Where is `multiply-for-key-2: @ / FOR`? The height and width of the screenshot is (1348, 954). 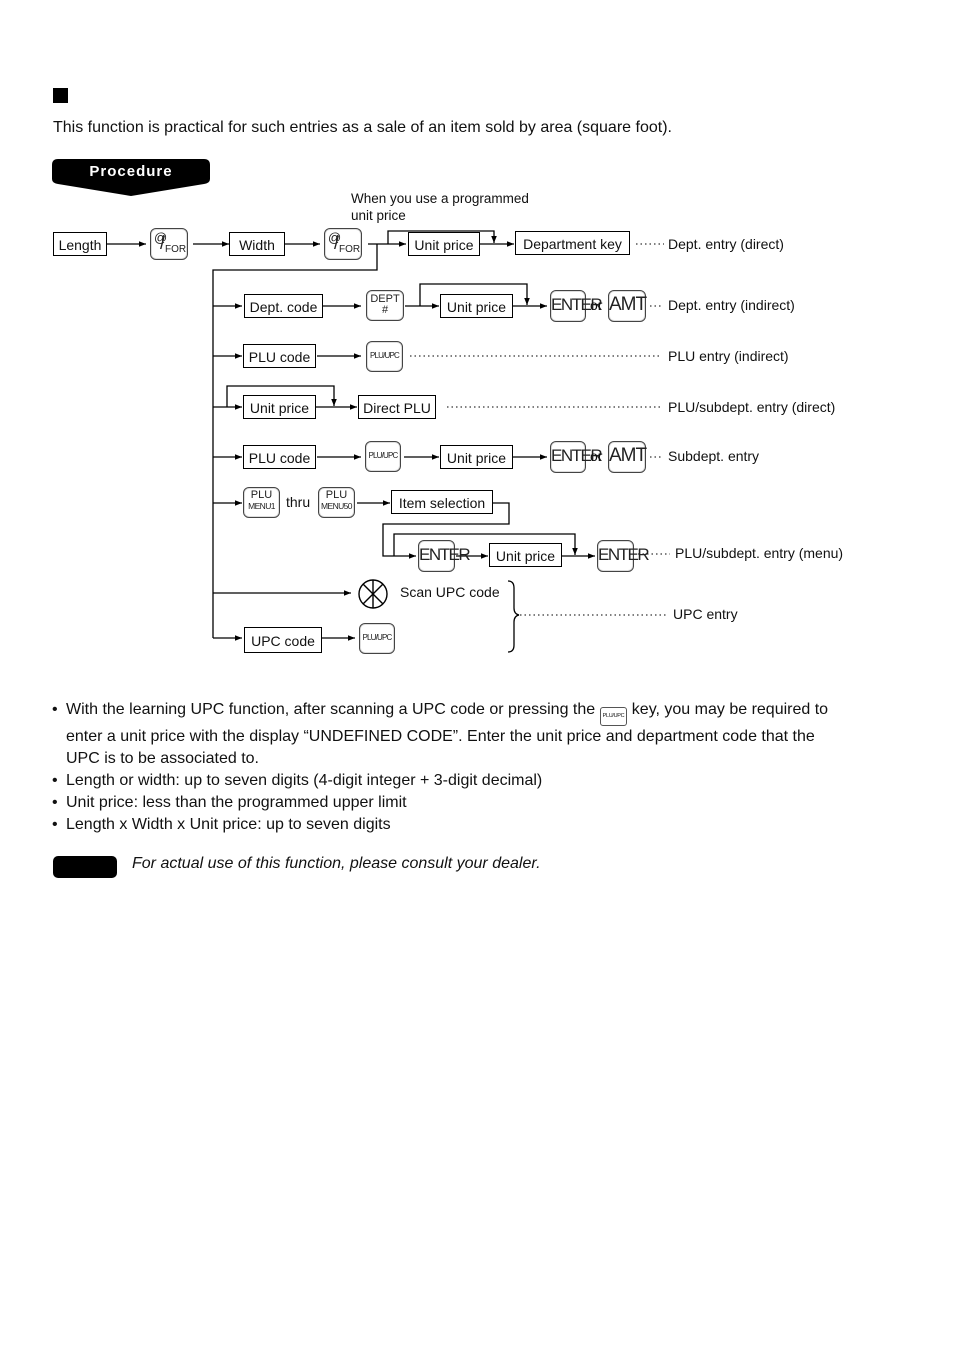 multiply-for-key-2: @ / FOR is located at coordinates (343, 244).